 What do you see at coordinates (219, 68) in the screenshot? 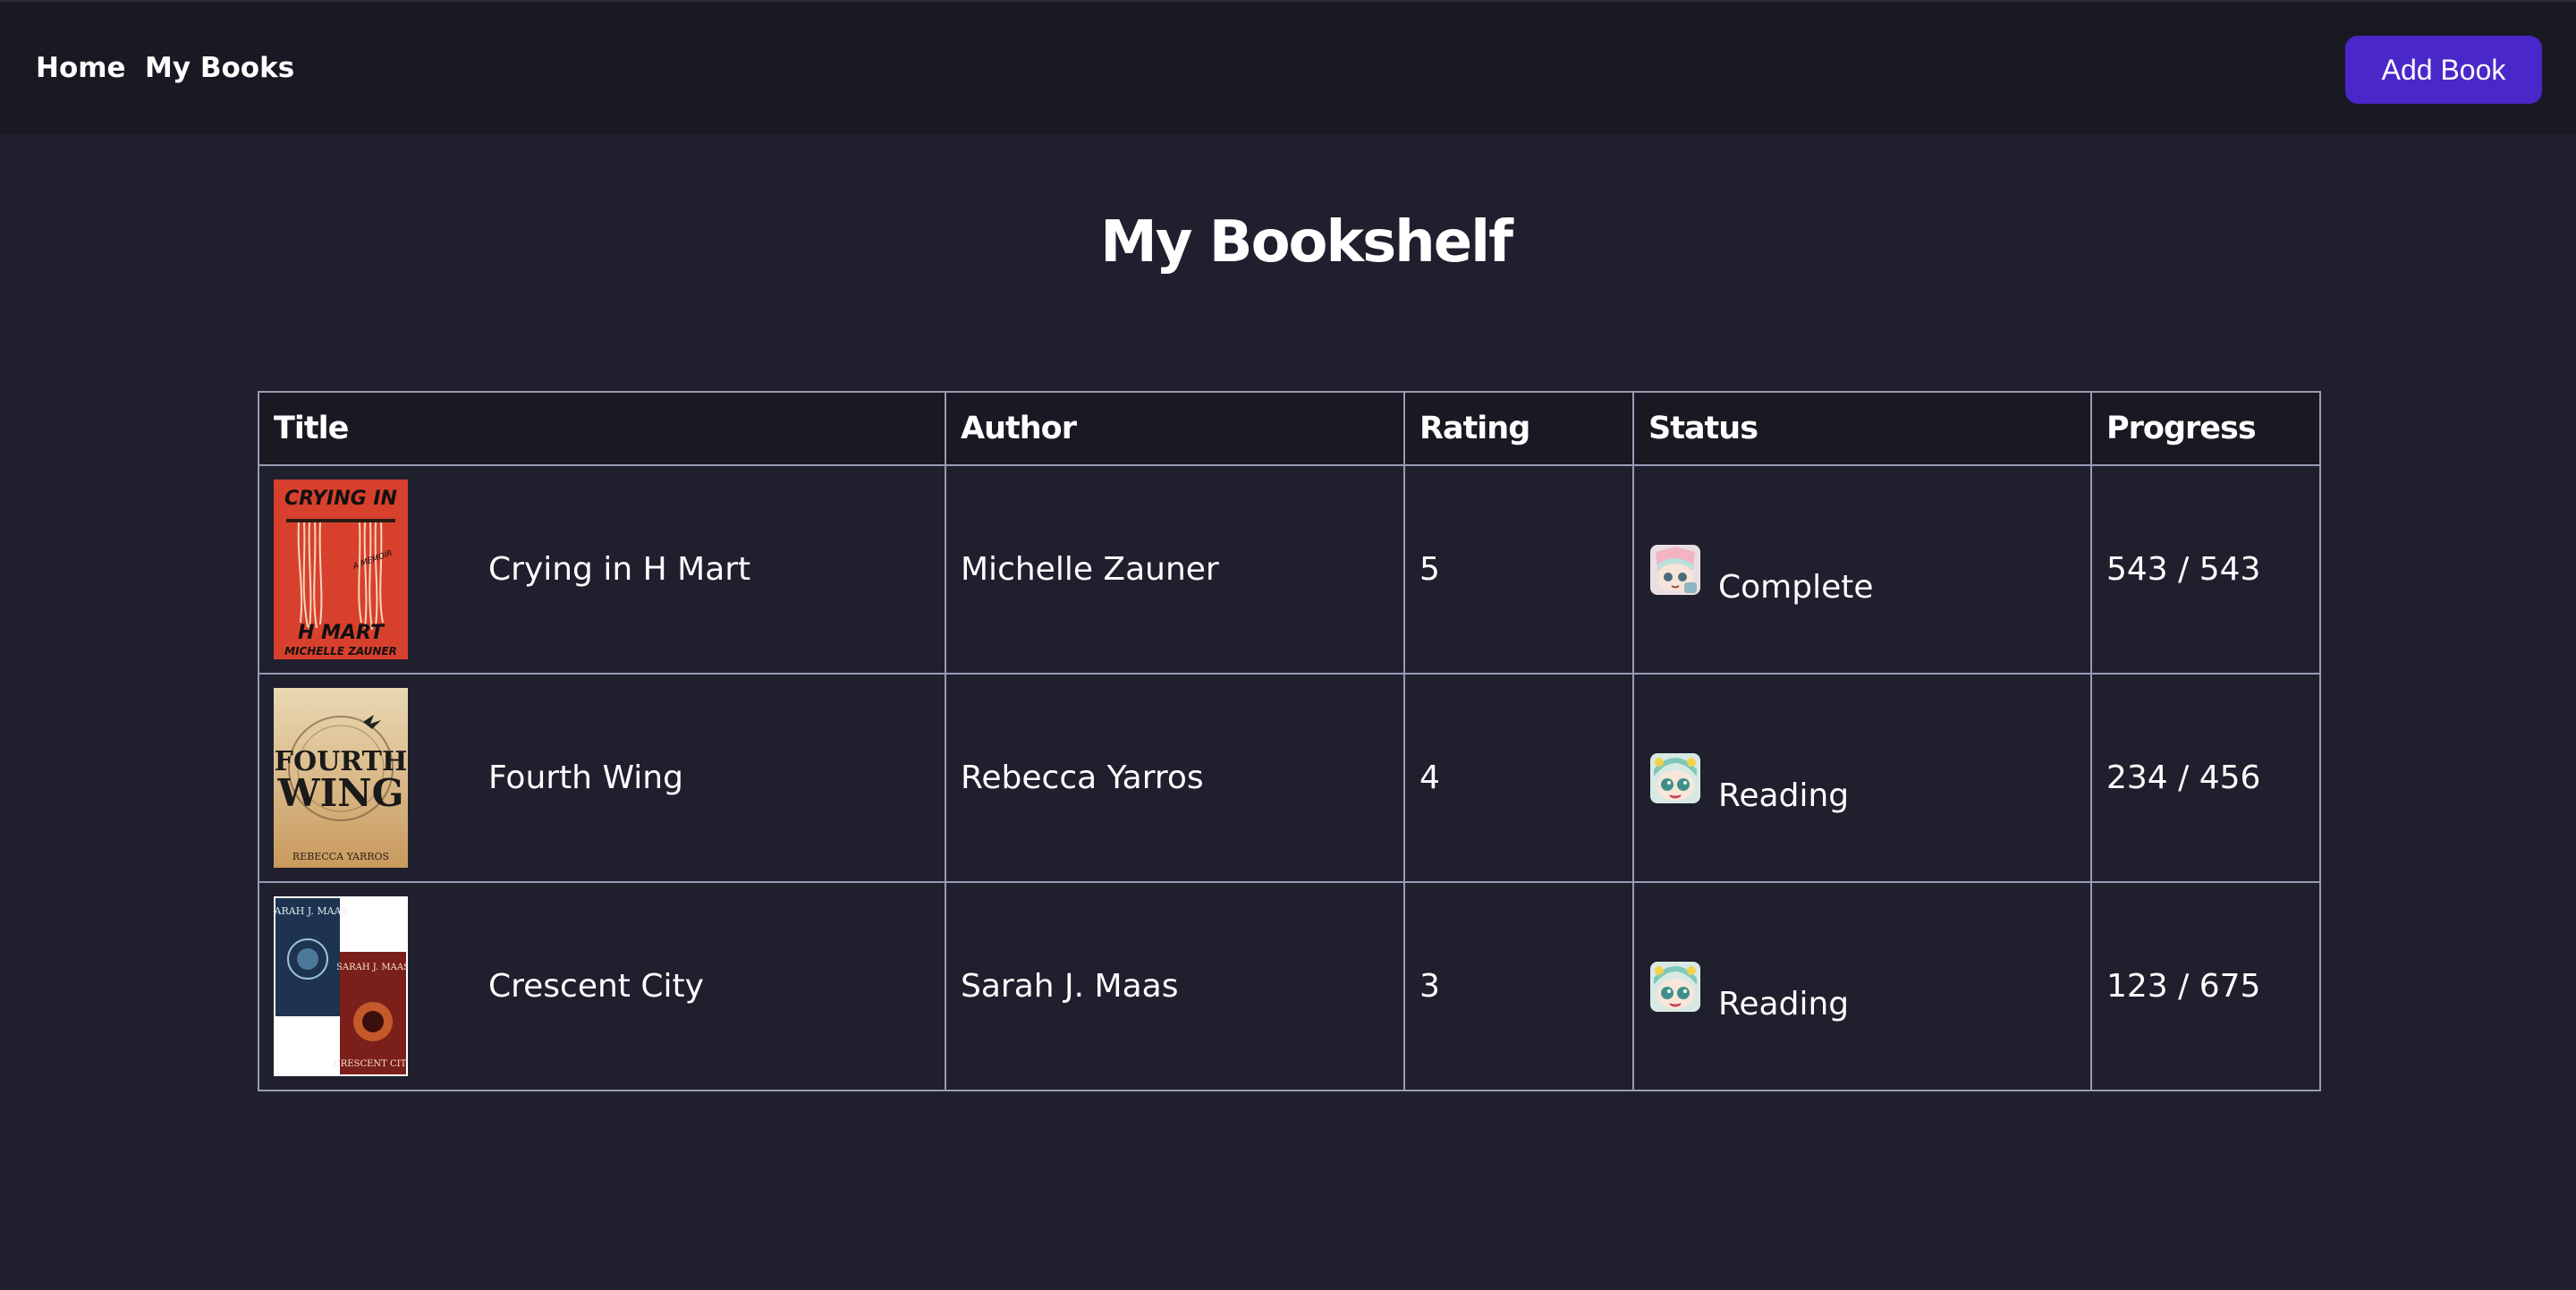
I see `nav-my-books-link: My Books` at bounding box center [219, 68].